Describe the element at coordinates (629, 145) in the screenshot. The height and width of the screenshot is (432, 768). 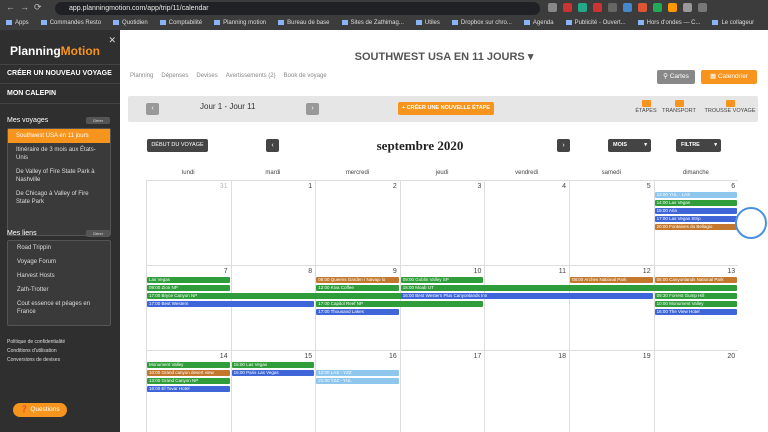
I see `view-select: MOIS ▾` at that location.